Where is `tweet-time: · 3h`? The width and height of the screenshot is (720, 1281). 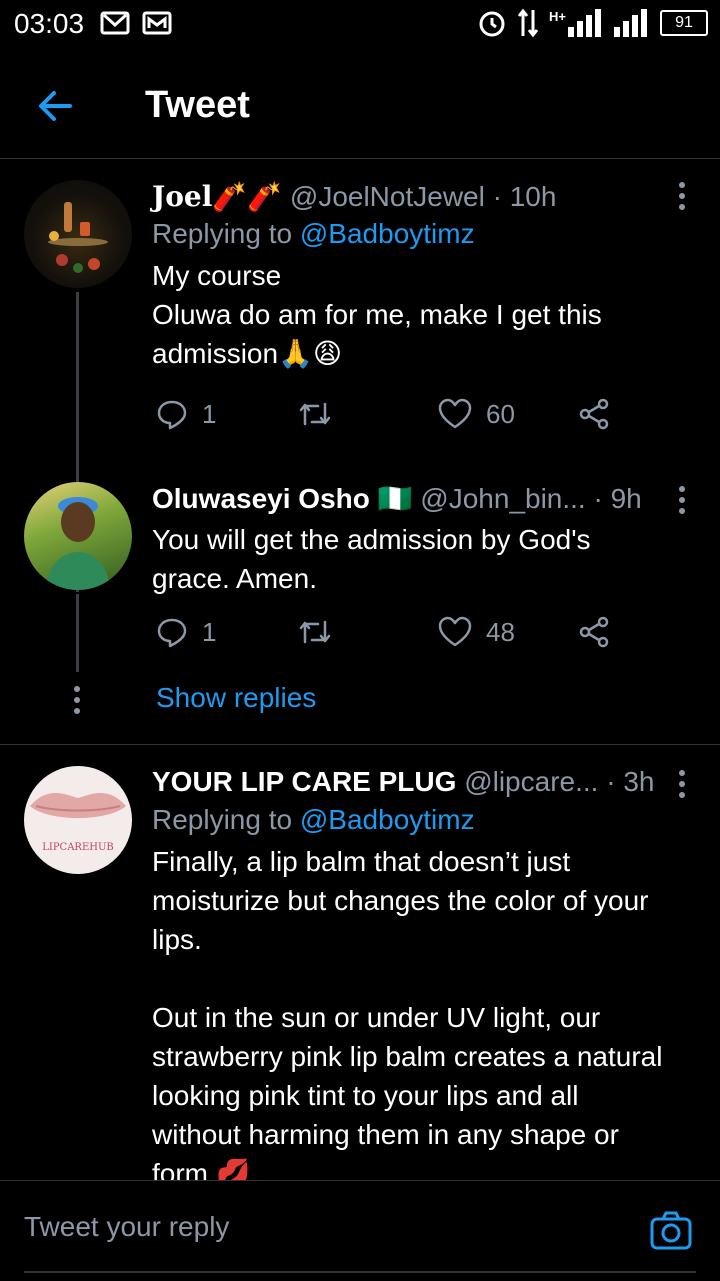
tweet-time: · 3h is located at coordinates (630, 781).